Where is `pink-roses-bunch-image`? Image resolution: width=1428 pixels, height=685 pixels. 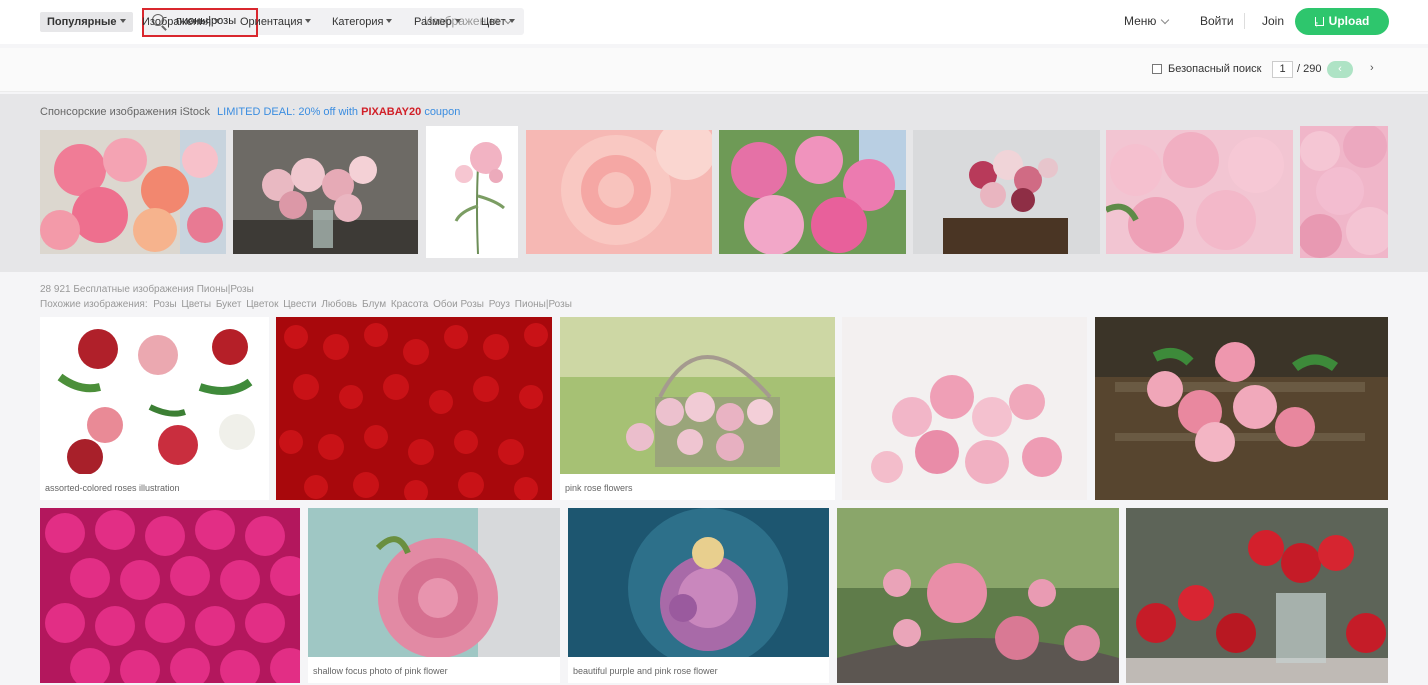
pink-roses-bunch-image is located at coordinates (964, 408).